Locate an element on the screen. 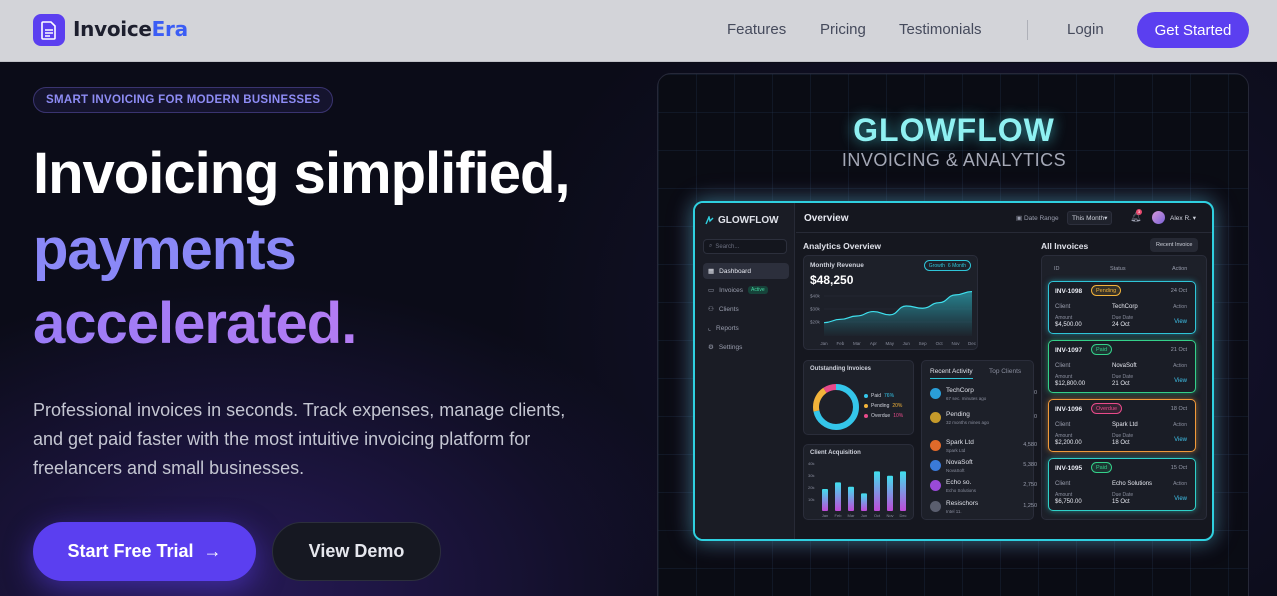 The height and width of the screenshot is (596, 1277). activity-row: TechCorp 67 sec. minutes ago 0 is located at coordinates (983, 396).